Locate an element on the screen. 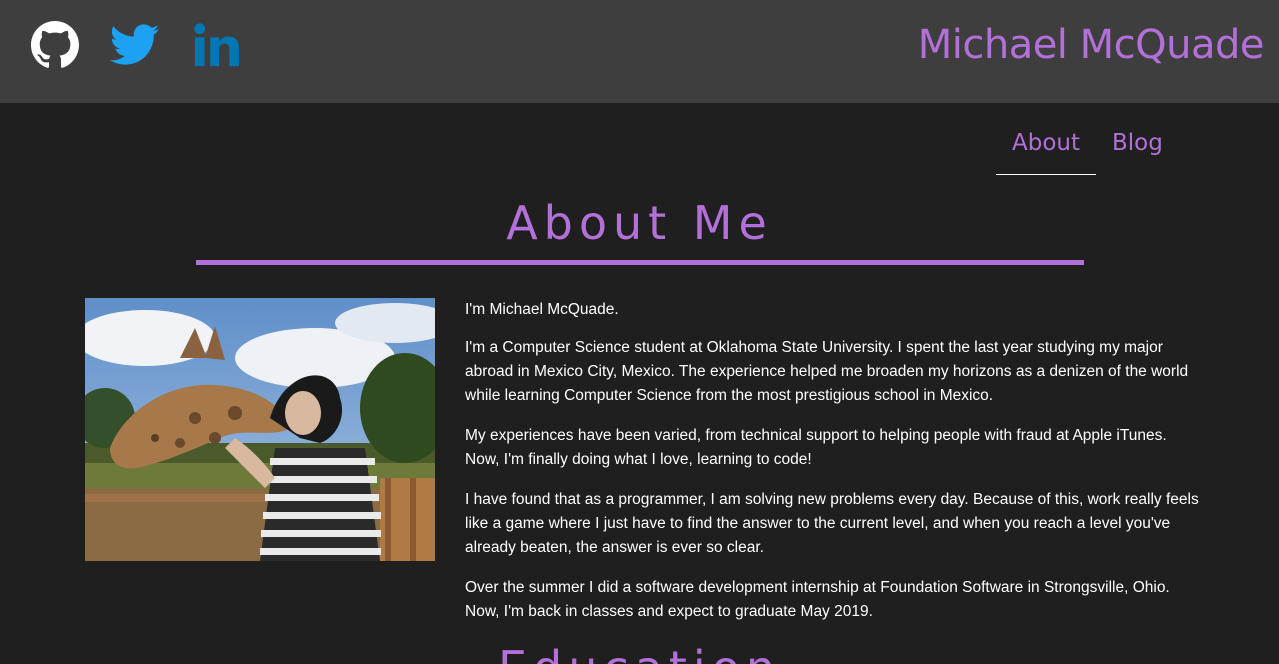  about-heading: About Me is located at coordinates (639, 223).